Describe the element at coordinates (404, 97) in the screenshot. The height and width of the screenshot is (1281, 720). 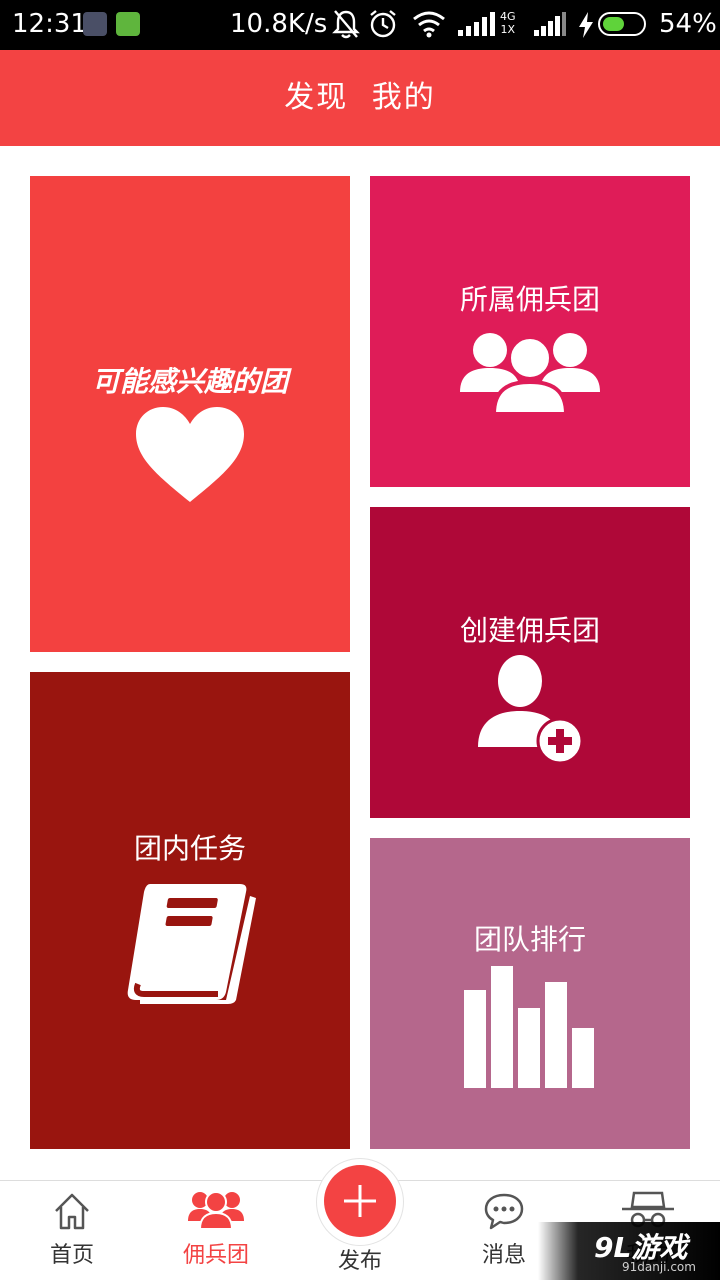
I see `tab-mine: 我的` at that location.